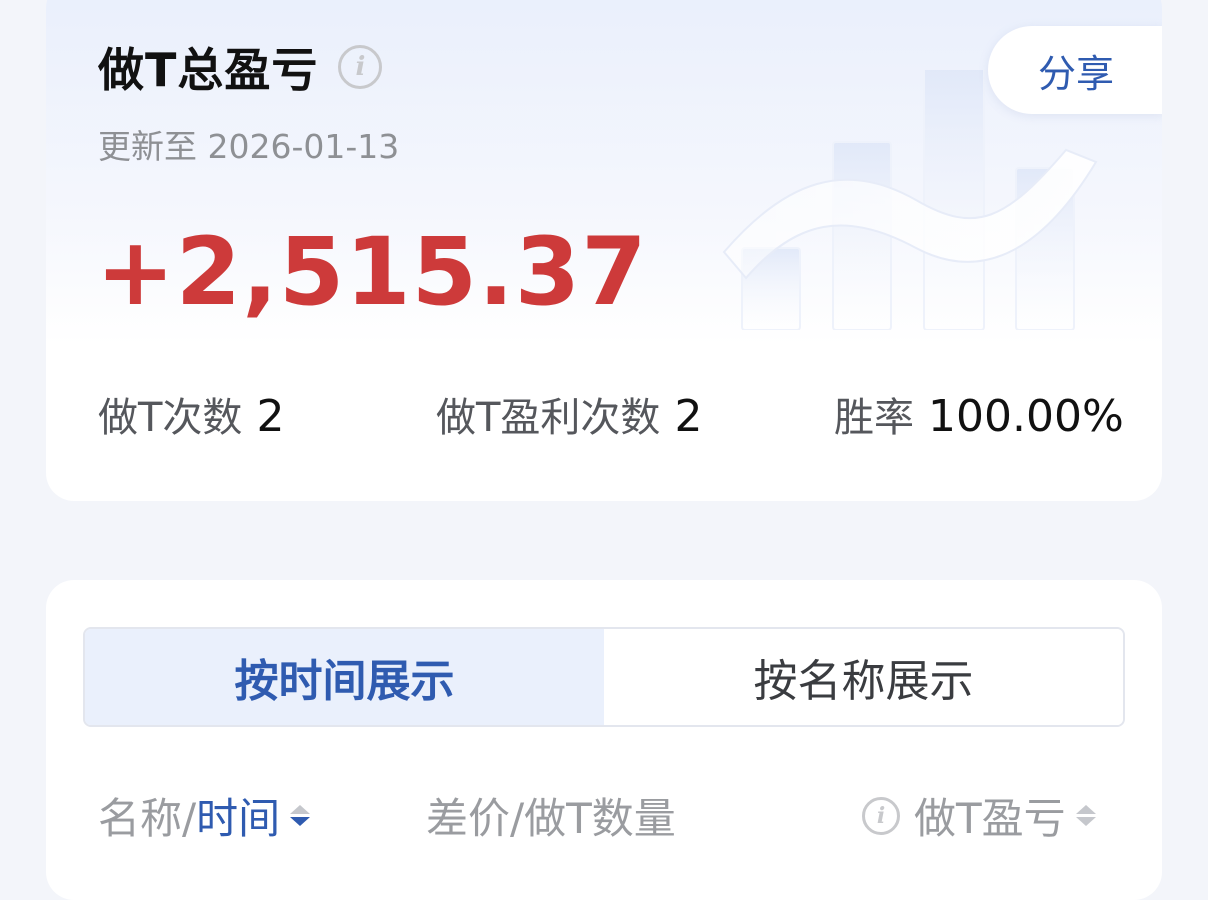 This screenshot has width=1208, height=900. I want to click on page-title: 做T总盈亏, so click(208, 70).